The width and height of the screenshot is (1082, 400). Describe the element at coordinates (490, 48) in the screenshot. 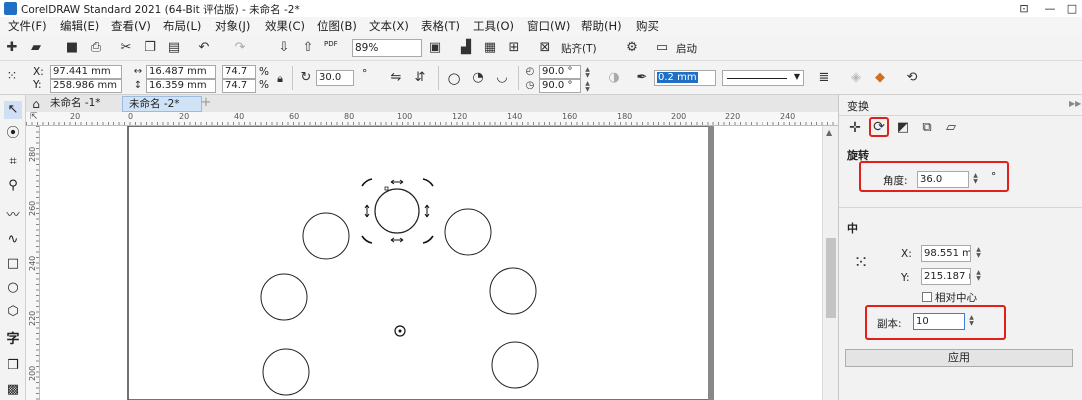

I see `grid-icon: ▦` at that location.